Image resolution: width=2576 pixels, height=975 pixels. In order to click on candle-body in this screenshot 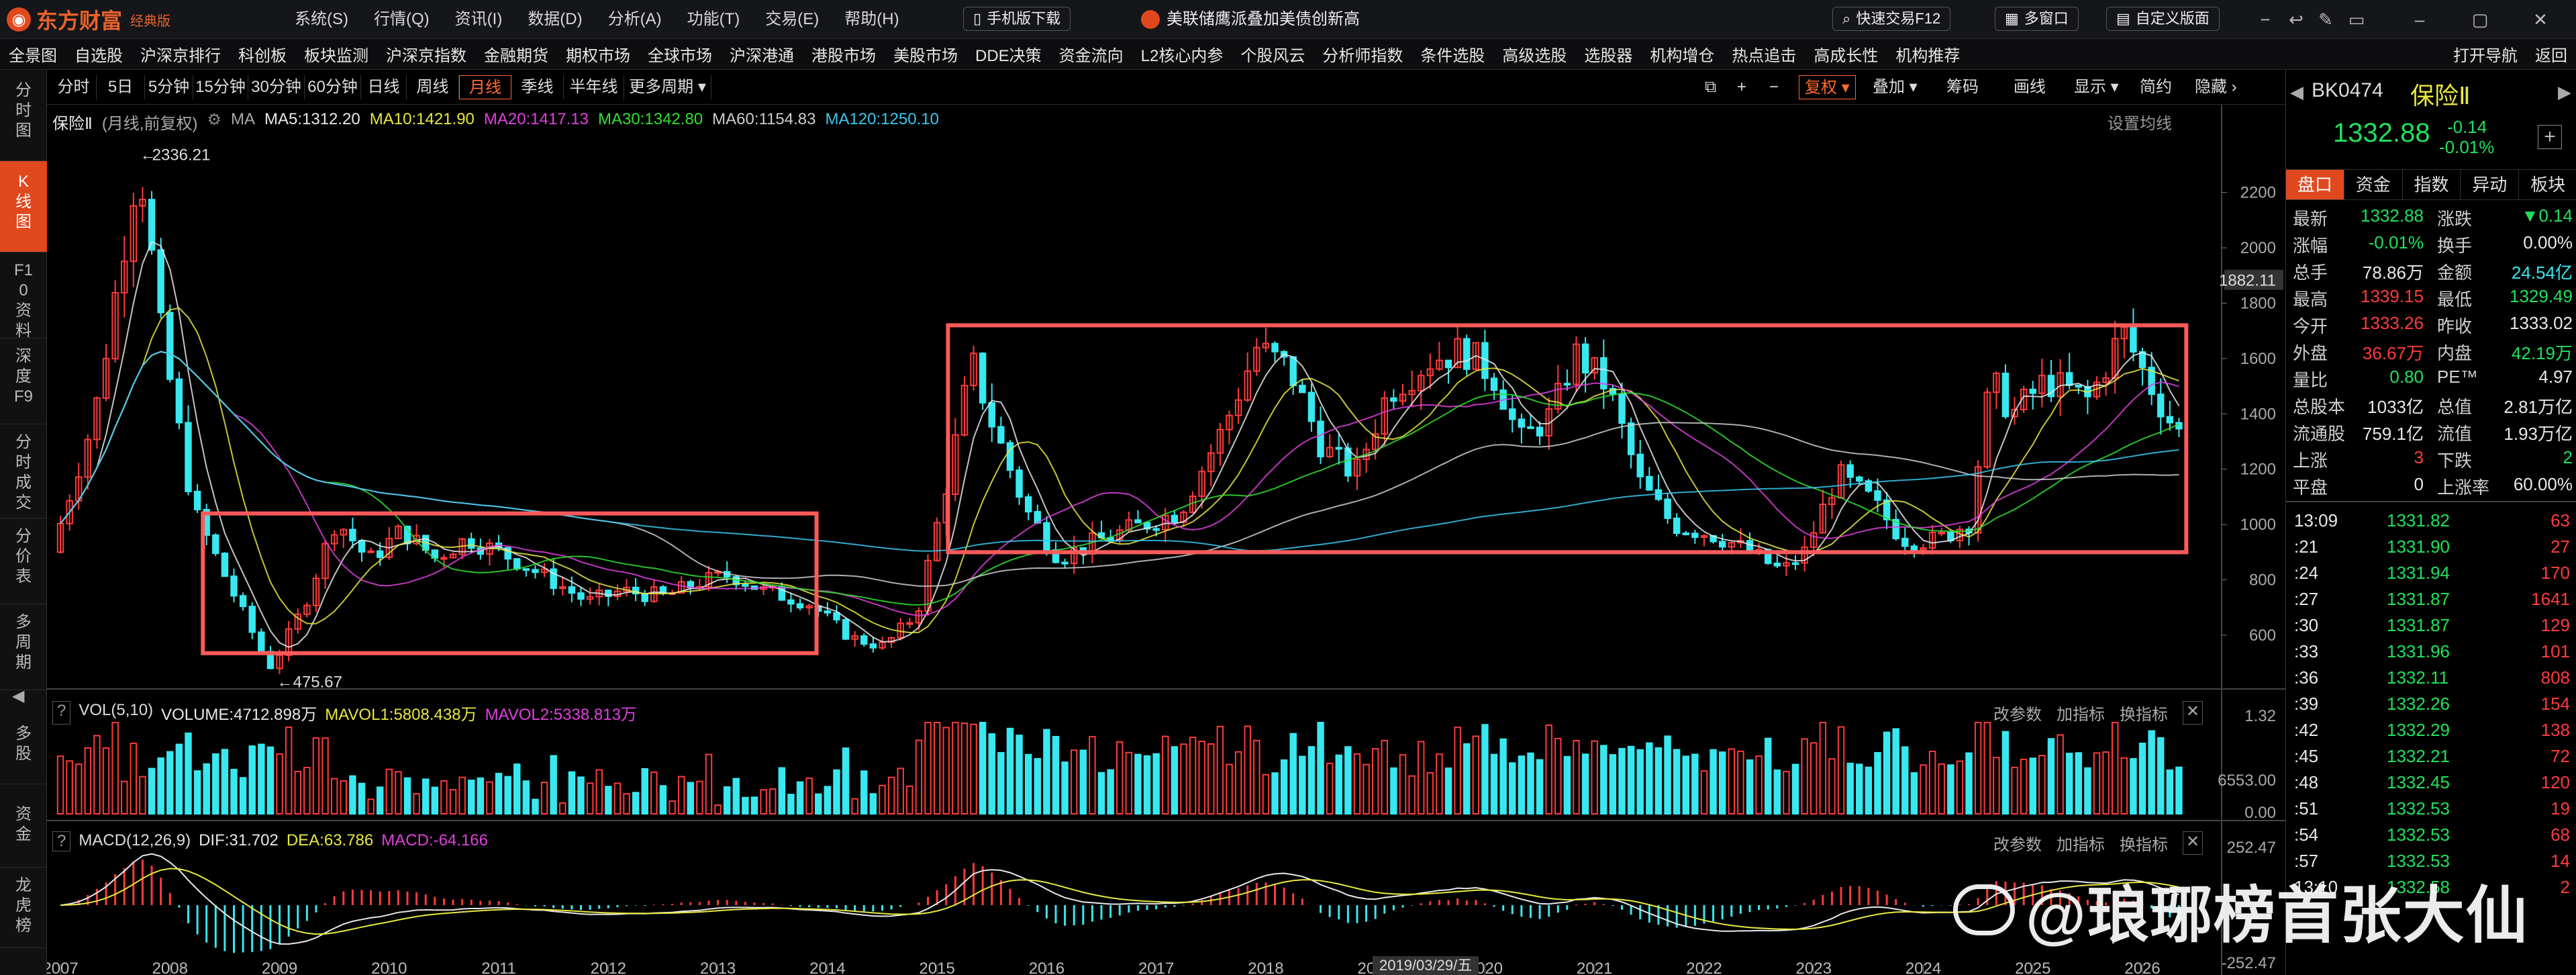, I will do `click(160, 281)`.